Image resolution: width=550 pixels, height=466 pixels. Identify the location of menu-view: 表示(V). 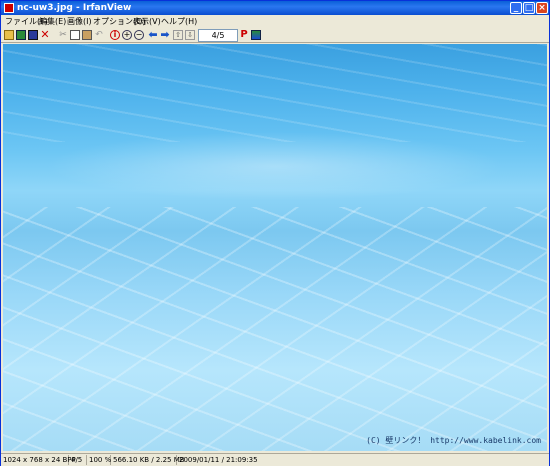
(147, 21).